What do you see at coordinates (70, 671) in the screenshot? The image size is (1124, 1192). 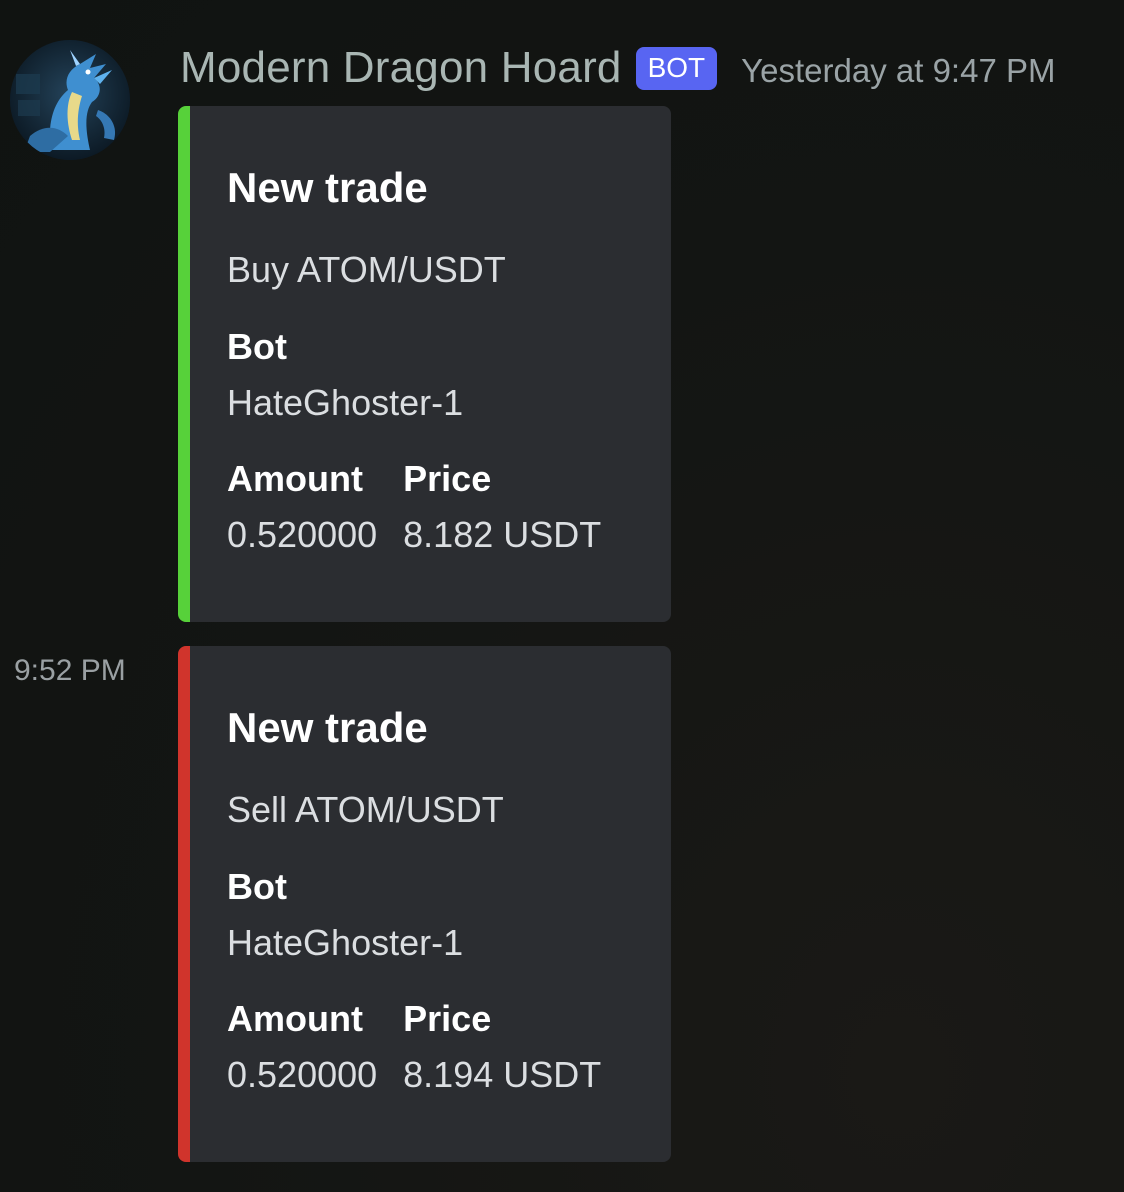 I see `followup-timestamp: 9:52 PM` at bounding box center [70, 671].